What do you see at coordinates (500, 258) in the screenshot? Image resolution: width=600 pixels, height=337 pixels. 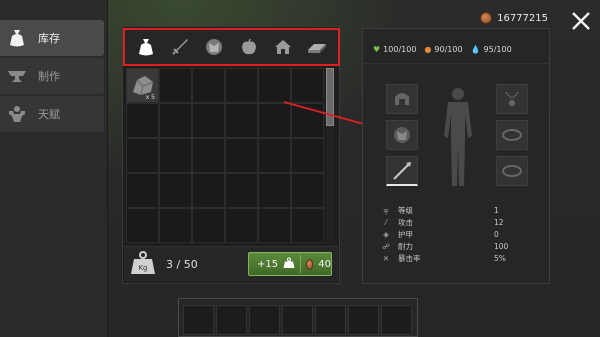 I see `stat-value: 5%` at bounding box center [500, 258].